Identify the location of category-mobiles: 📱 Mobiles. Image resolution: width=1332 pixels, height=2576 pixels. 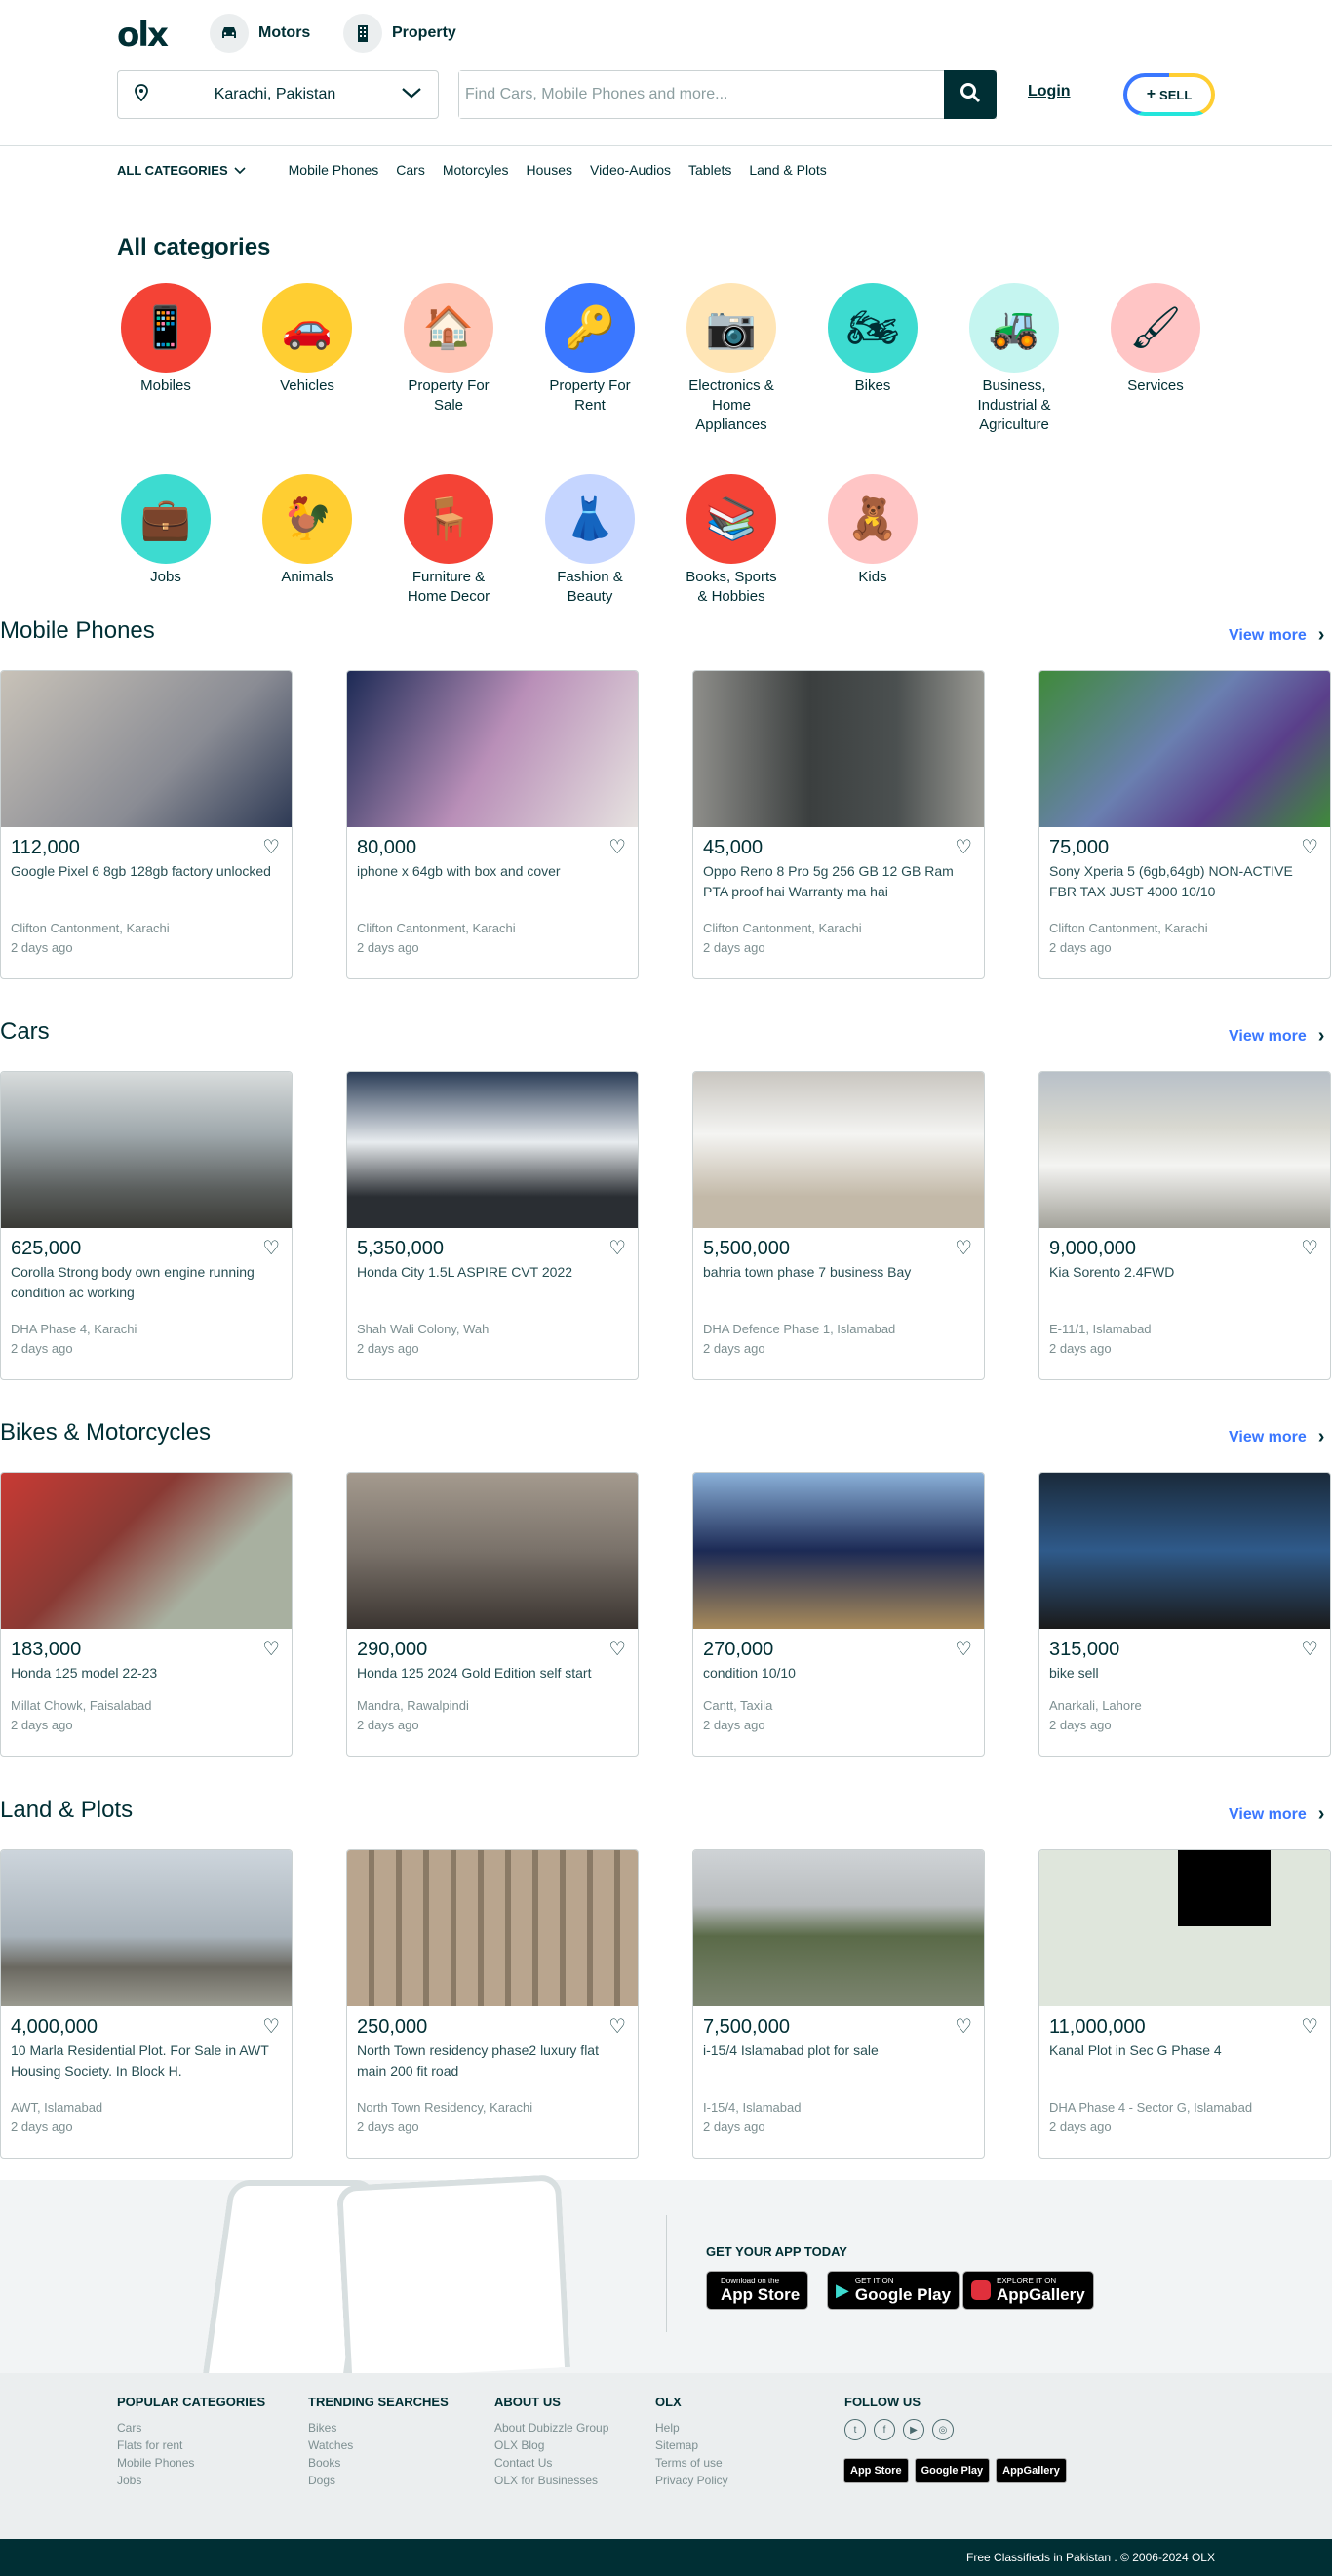
(166, 339).